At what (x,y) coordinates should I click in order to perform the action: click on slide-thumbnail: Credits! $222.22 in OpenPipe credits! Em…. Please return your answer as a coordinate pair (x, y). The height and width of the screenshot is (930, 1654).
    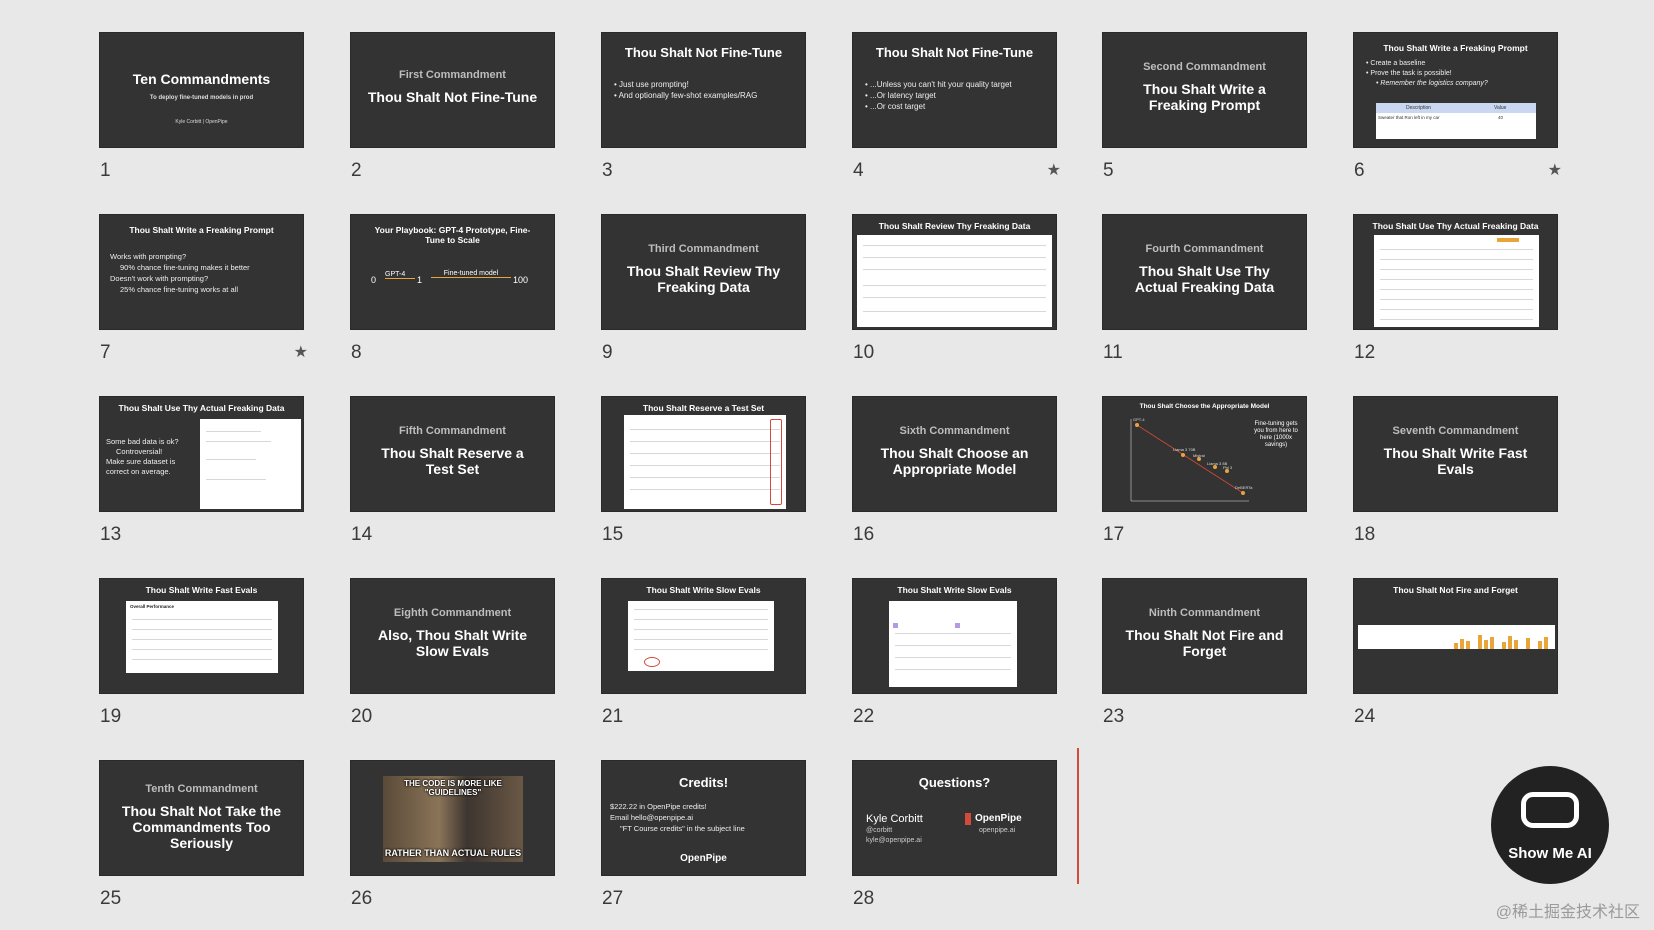
    Looking at the image, I should click on (703, 818).